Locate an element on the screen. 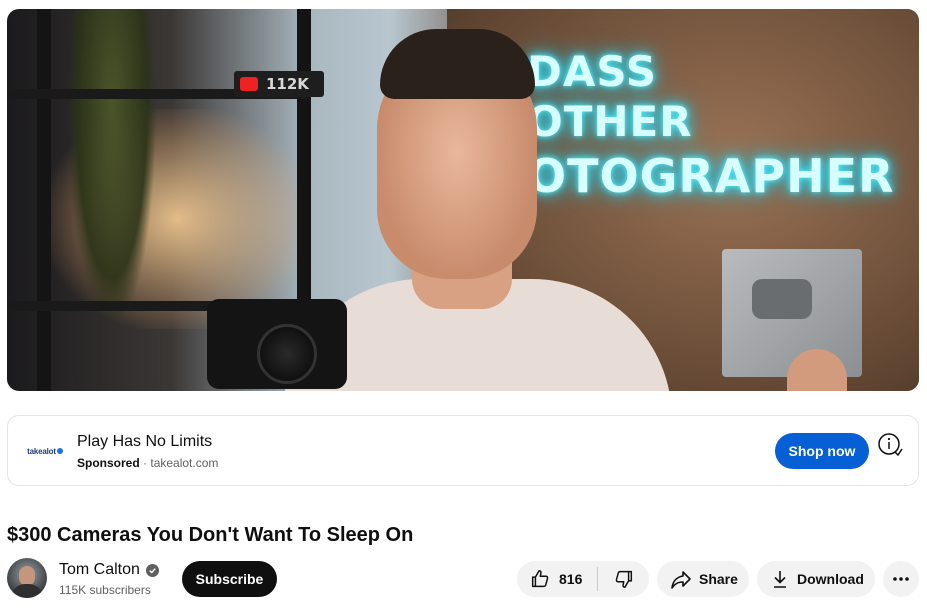  channel-avatar is located at coordinates (27, 578).